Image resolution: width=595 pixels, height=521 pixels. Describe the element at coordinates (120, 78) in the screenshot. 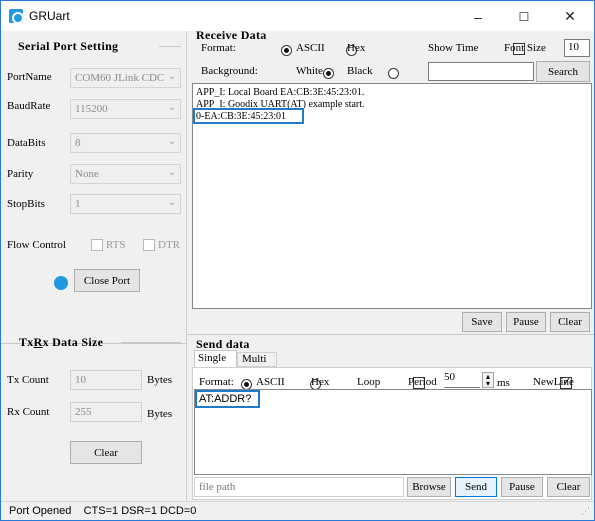

I see `portname-value: COM60 JLink CDC` at that location.